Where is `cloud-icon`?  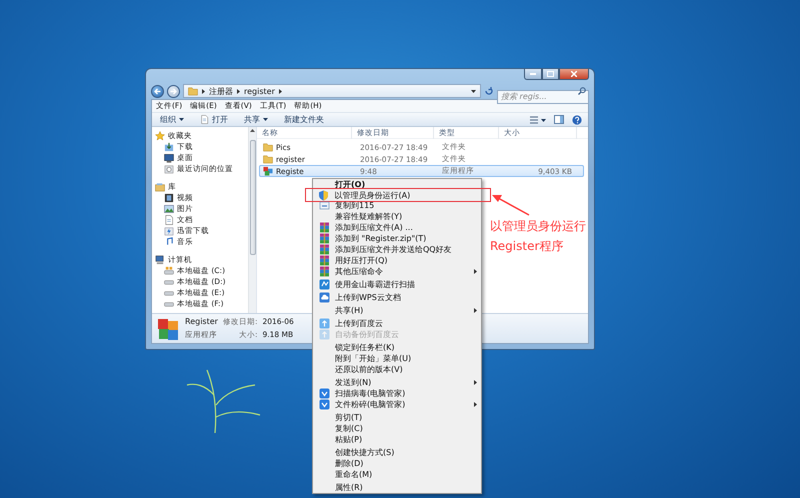
cloud-icon is located at coordinates (324, 297).